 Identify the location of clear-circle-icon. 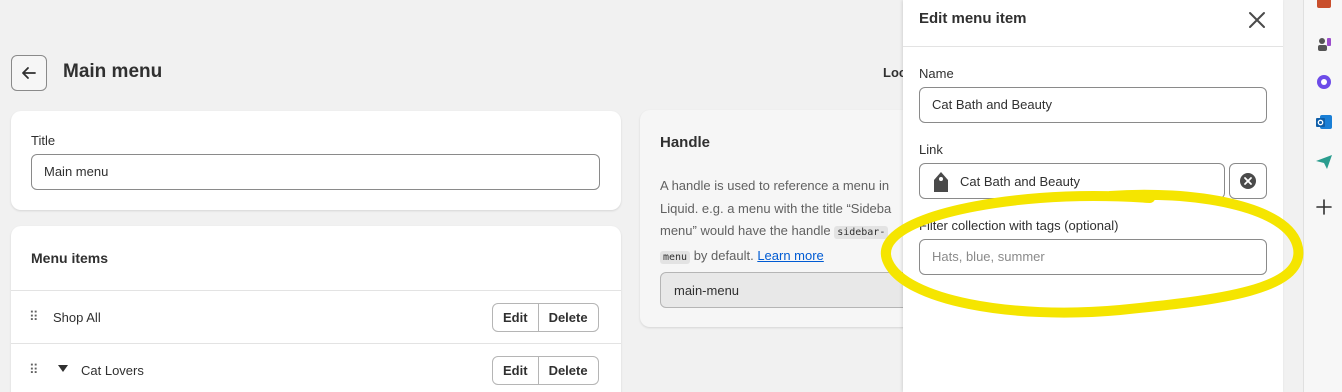
(1248, 181).